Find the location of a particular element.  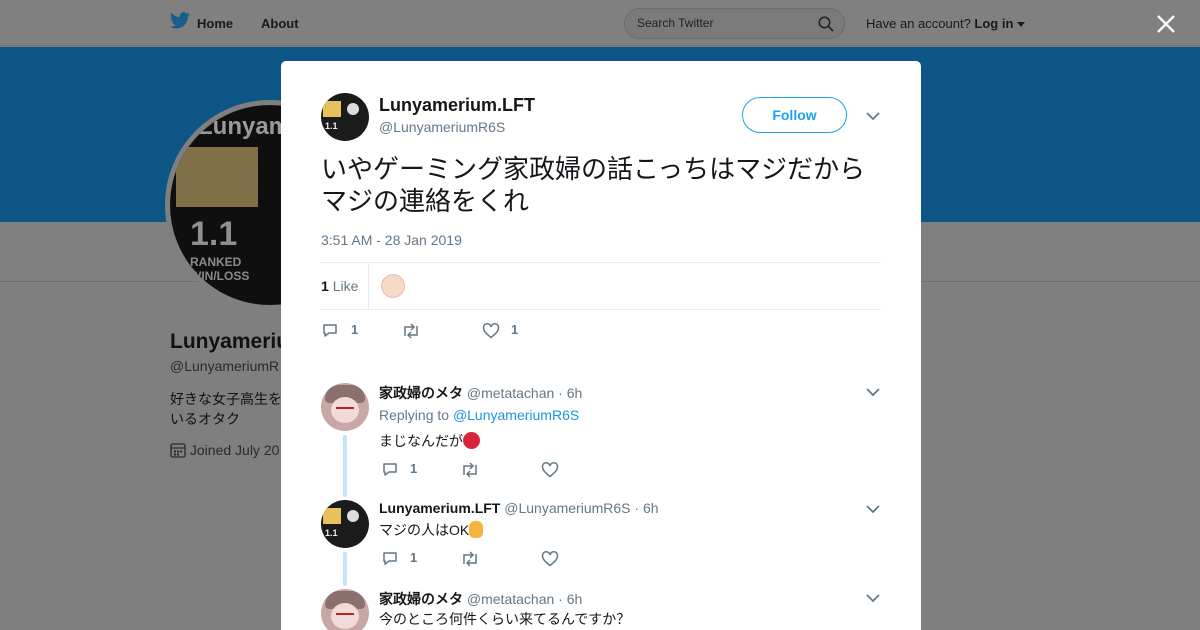

reply-author-name: Lunyamerium.LFT is located at coordinates (439, 508).